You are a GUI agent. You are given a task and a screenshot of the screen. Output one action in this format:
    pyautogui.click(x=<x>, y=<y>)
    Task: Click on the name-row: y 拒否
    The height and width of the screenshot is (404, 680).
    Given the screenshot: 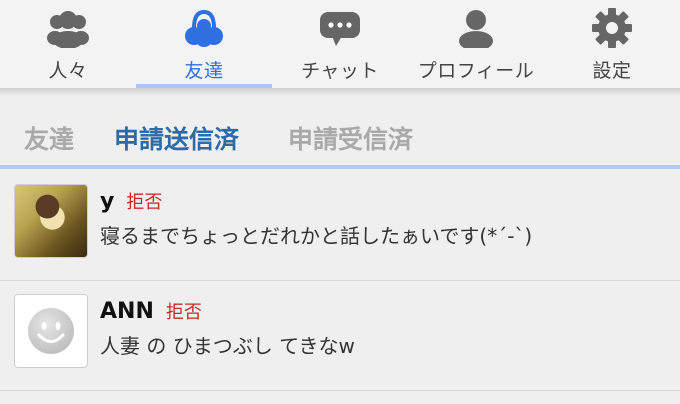 What is the action you would take?
    pyautogui.click(x=131, y=201)
    